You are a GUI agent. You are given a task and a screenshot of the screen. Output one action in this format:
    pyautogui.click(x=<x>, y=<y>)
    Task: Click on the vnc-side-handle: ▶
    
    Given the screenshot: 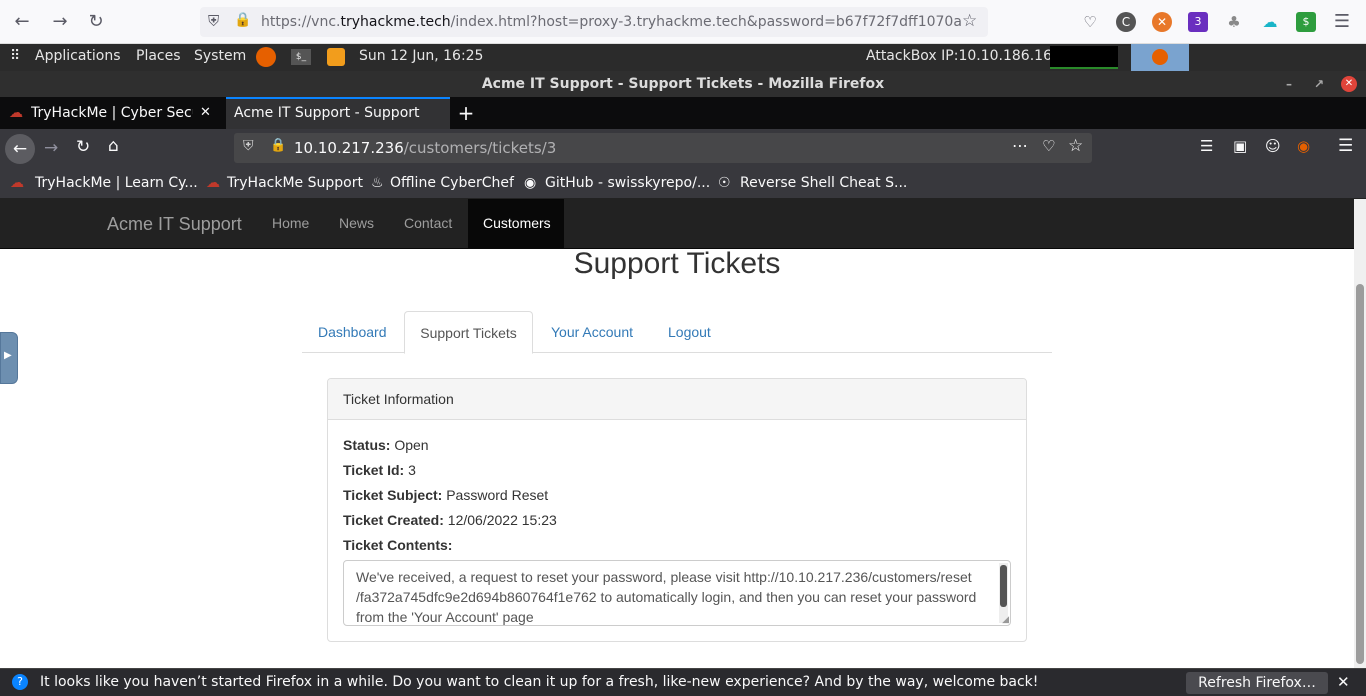 What is the action you would take?
    pyautogui.click(x=9, y=358)
    